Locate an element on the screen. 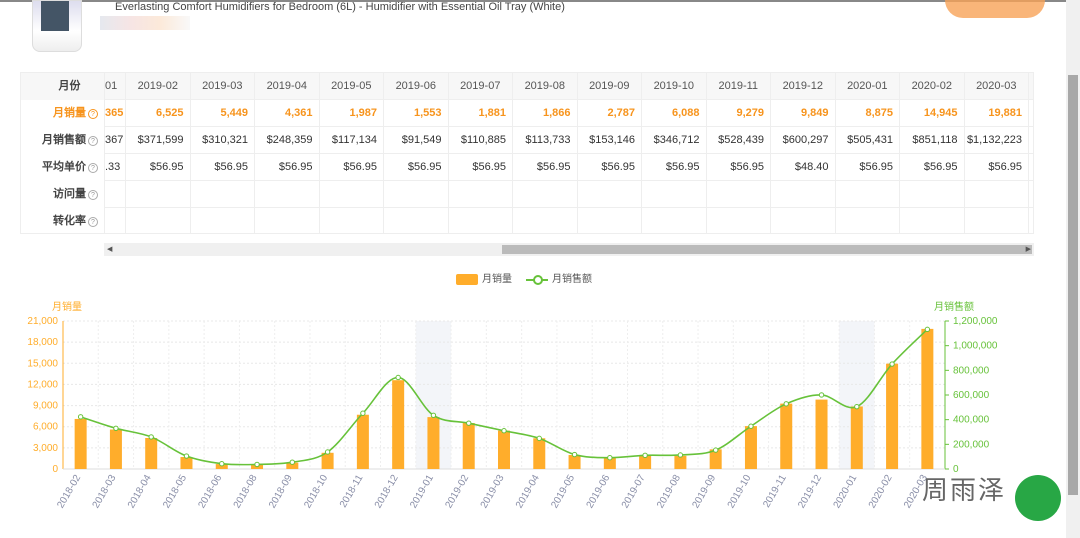 Image resolution: width=1080 pixels, height=538 pixels. x-tick-label: 2019-02 is located at coordinates (457, 492).